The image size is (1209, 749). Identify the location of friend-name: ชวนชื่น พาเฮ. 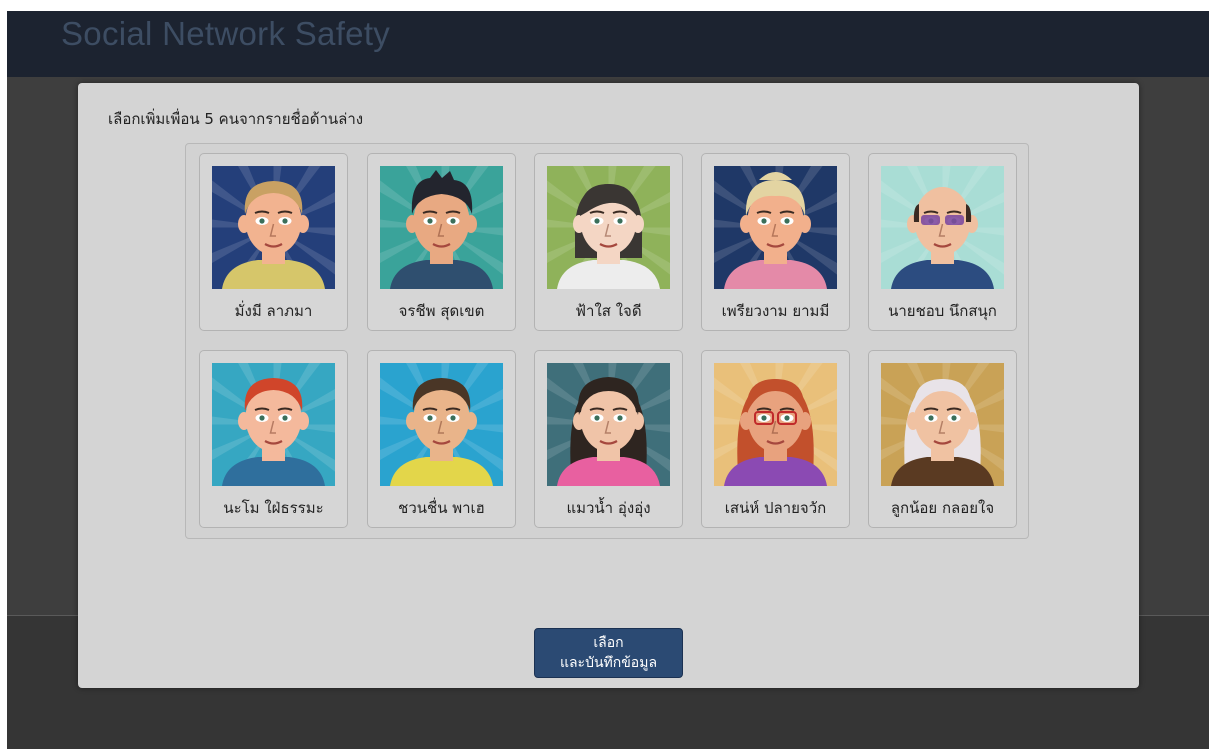
(441, 508).